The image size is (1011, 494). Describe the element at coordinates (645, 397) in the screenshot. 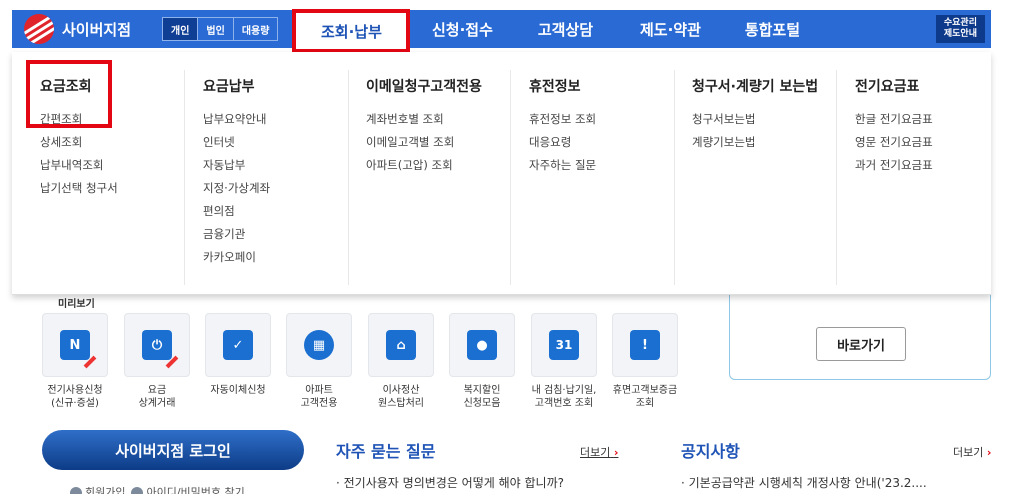

I see `quick-label: 휴면고객보증금 조회` at that location.